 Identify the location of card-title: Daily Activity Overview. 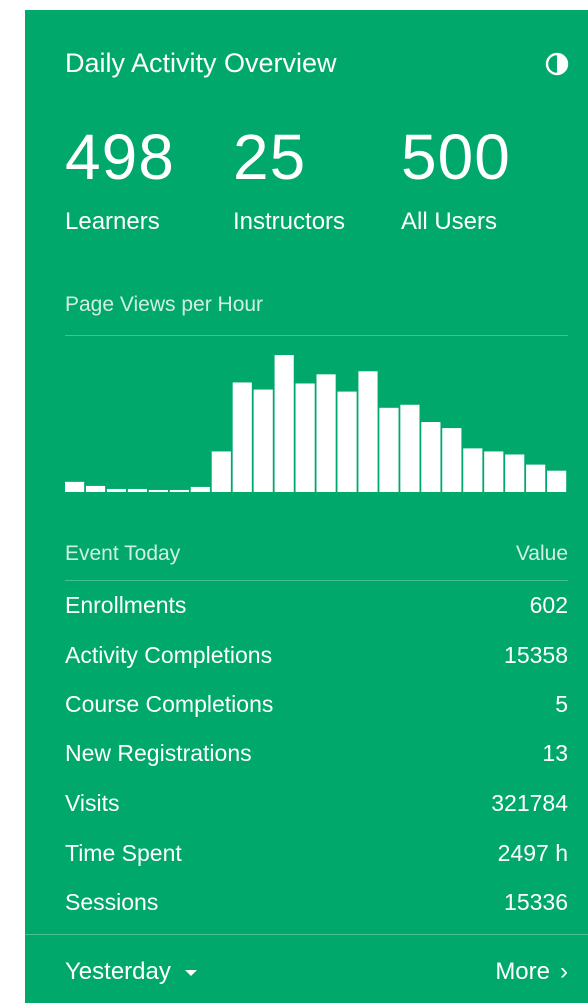
(201, 63).